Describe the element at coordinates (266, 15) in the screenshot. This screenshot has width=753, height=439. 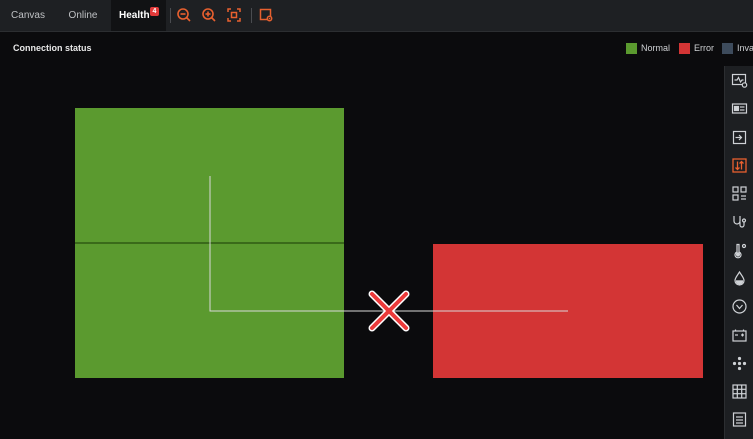
I see `export-icon` at that location.